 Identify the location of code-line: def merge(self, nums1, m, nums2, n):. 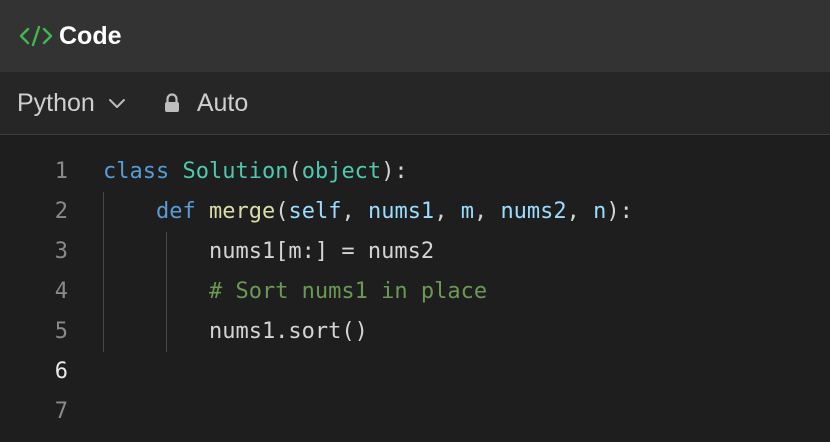
(466, 212).